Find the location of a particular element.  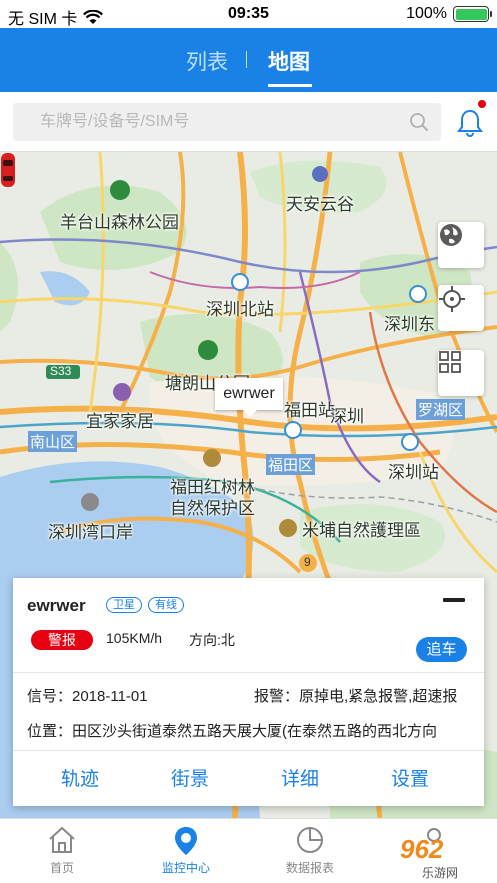

direction-value: 方向:北 is located at coordinates (212, 640).